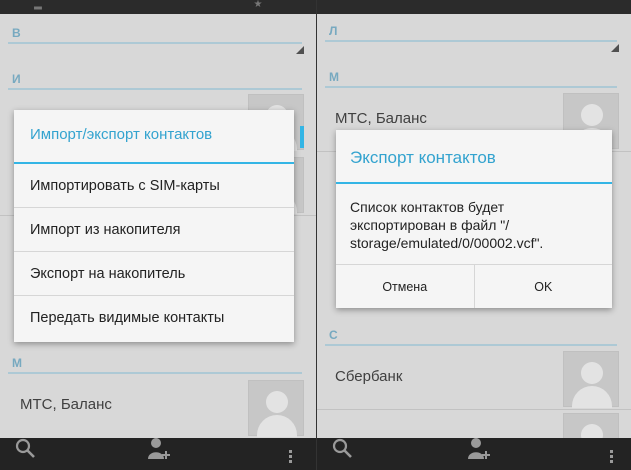 This screenshot has width=631, height=470. What do you see at coordinates (405, 286) in the screenshot?
I see `cancel-button: Отмена` at bounding box center [405, 286].